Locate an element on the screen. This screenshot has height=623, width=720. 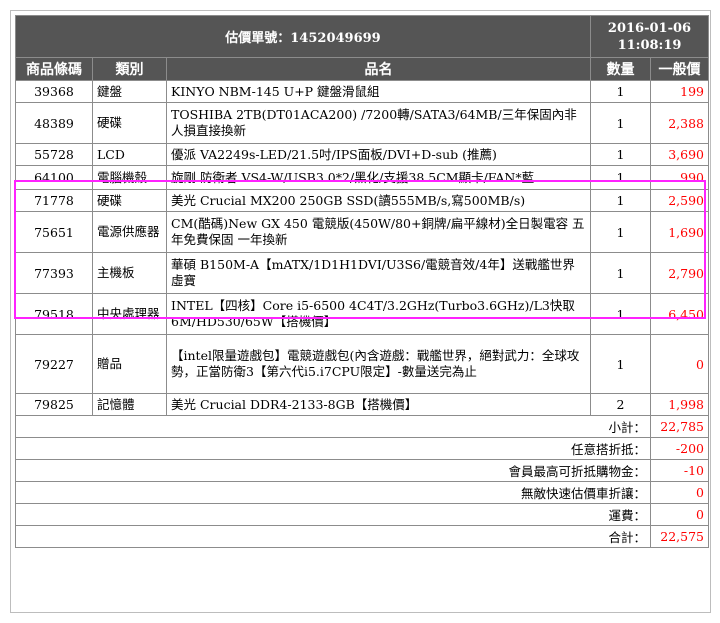
item-code: 79227 is located at coordinates (54, 364).